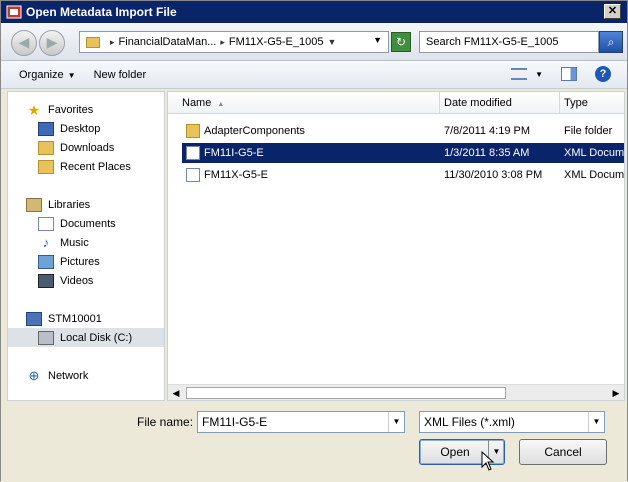 The width and height of the screenshot is (628, 482). Describe the element at coordinates (87, 147) in the screenshot. I see `nav-label: Downloads` at that location.